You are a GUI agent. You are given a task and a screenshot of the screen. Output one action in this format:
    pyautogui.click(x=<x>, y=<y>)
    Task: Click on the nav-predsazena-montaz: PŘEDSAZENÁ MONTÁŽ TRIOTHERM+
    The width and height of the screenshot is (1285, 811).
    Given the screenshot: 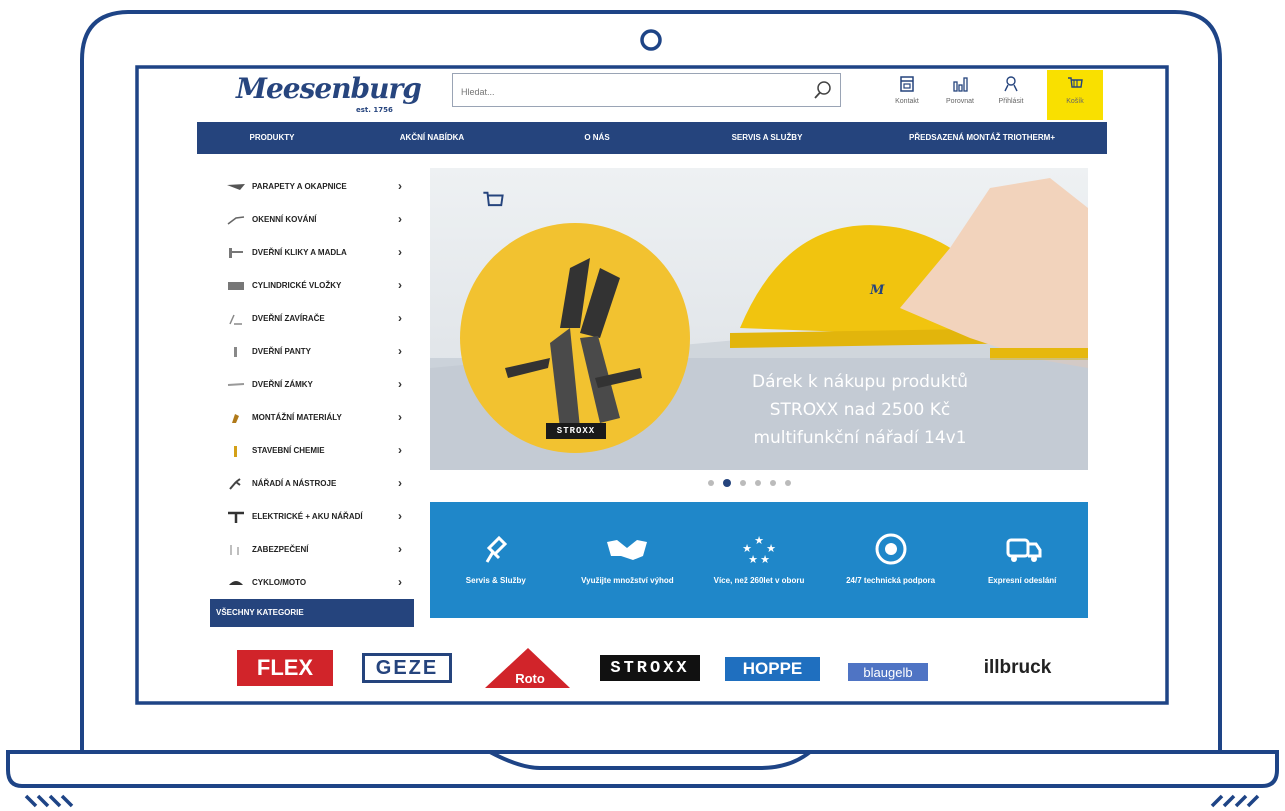 What is the action you would take?
    pyautogui.click(x=982, y=138)
    